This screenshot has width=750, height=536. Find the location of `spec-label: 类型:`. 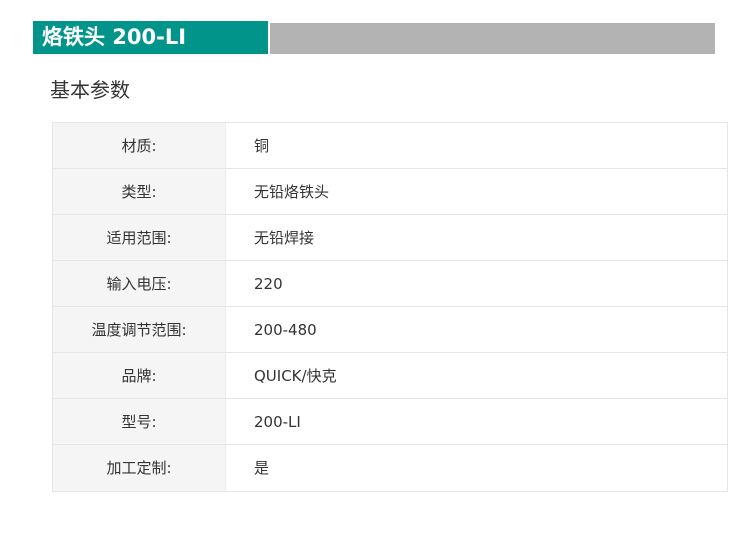

spec-label: 类型: is located at coordinates (139, 191).